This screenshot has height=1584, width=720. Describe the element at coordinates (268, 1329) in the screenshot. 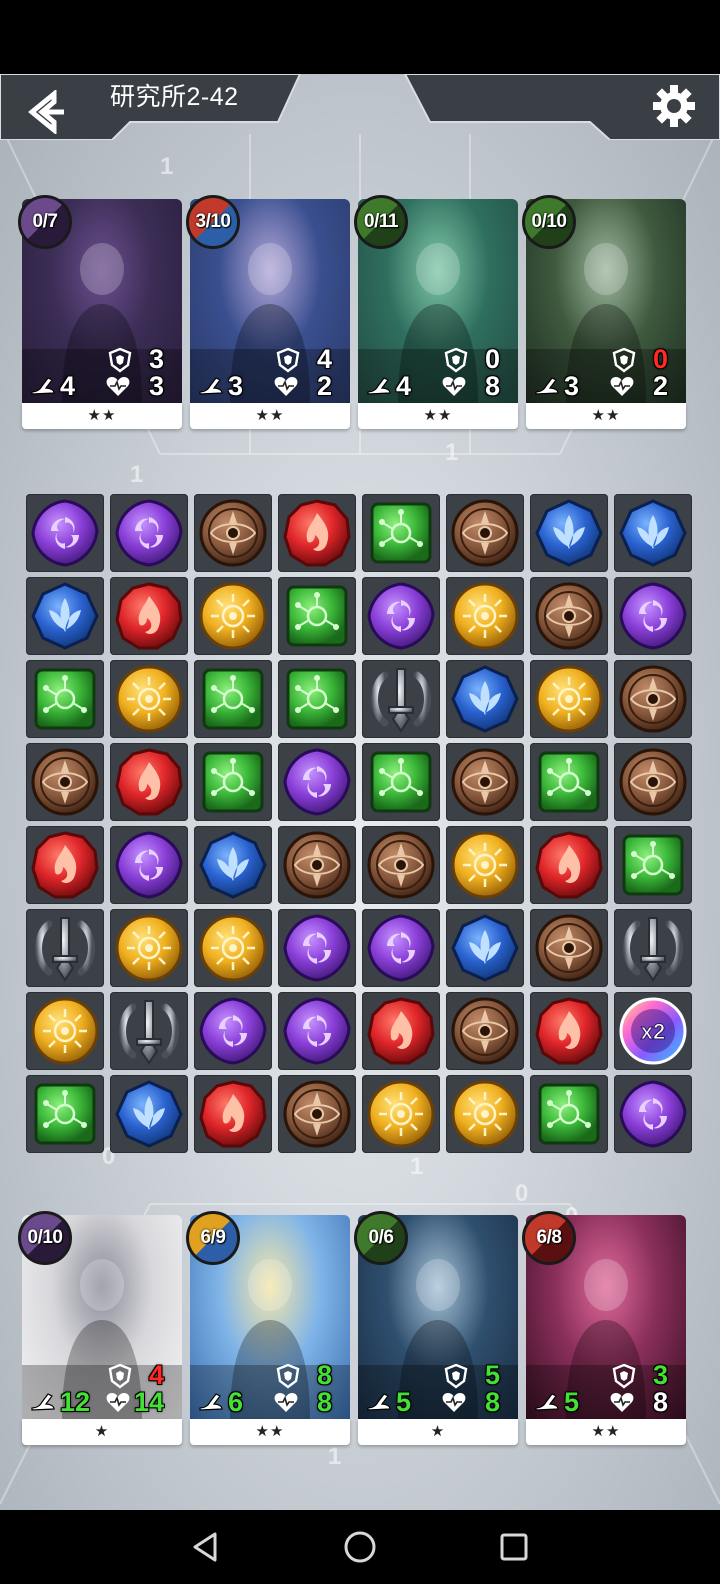

I see `player-card: 6/9 6 8 8 ★★` at that location.